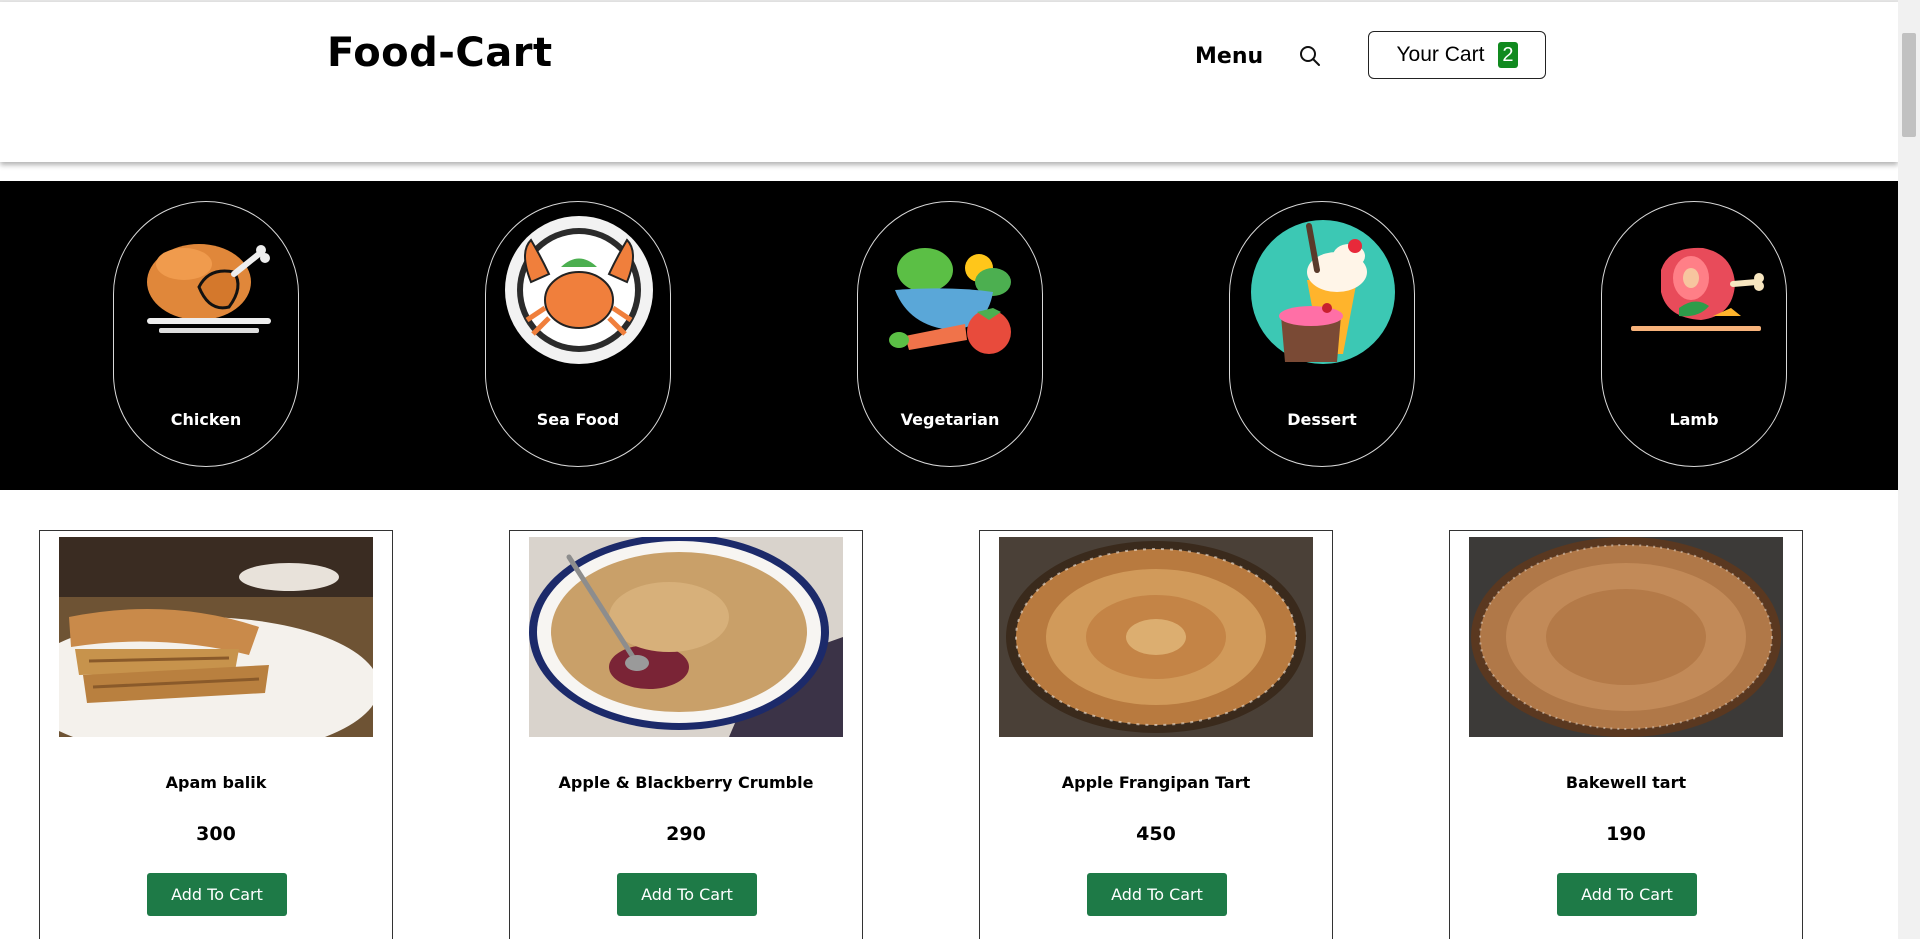 The width and height of the screenshot is (1920, 939). I want to click on scrollbar-thumb, so click(1909, 85).